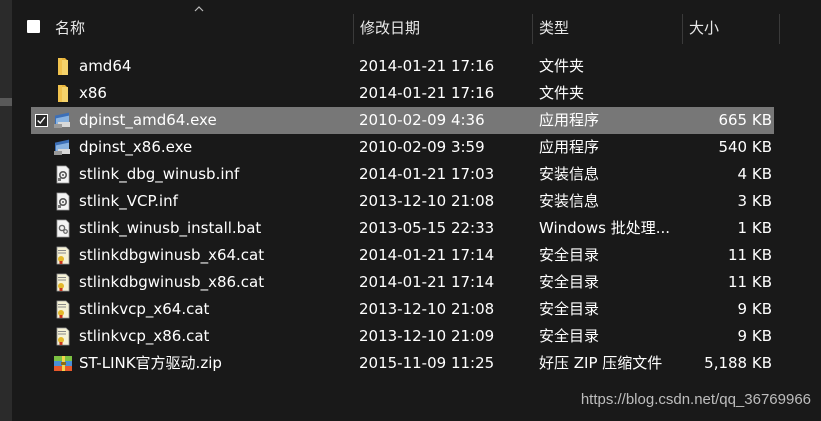  I want to click on file-size: 665 KB, so click(745, 120).